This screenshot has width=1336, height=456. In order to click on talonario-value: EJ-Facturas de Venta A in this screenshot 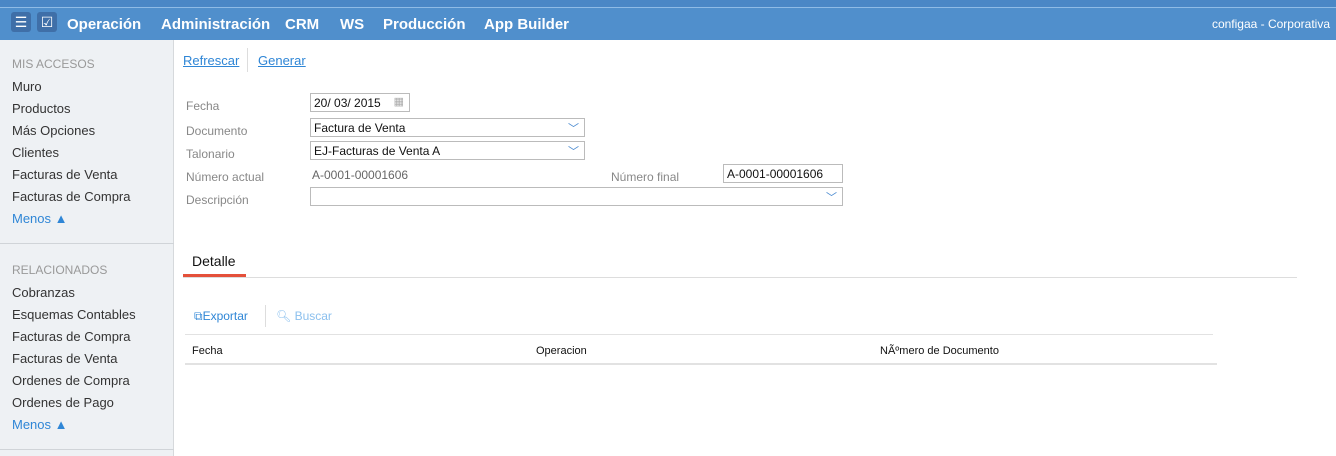, I will do `click(377, 151)`.